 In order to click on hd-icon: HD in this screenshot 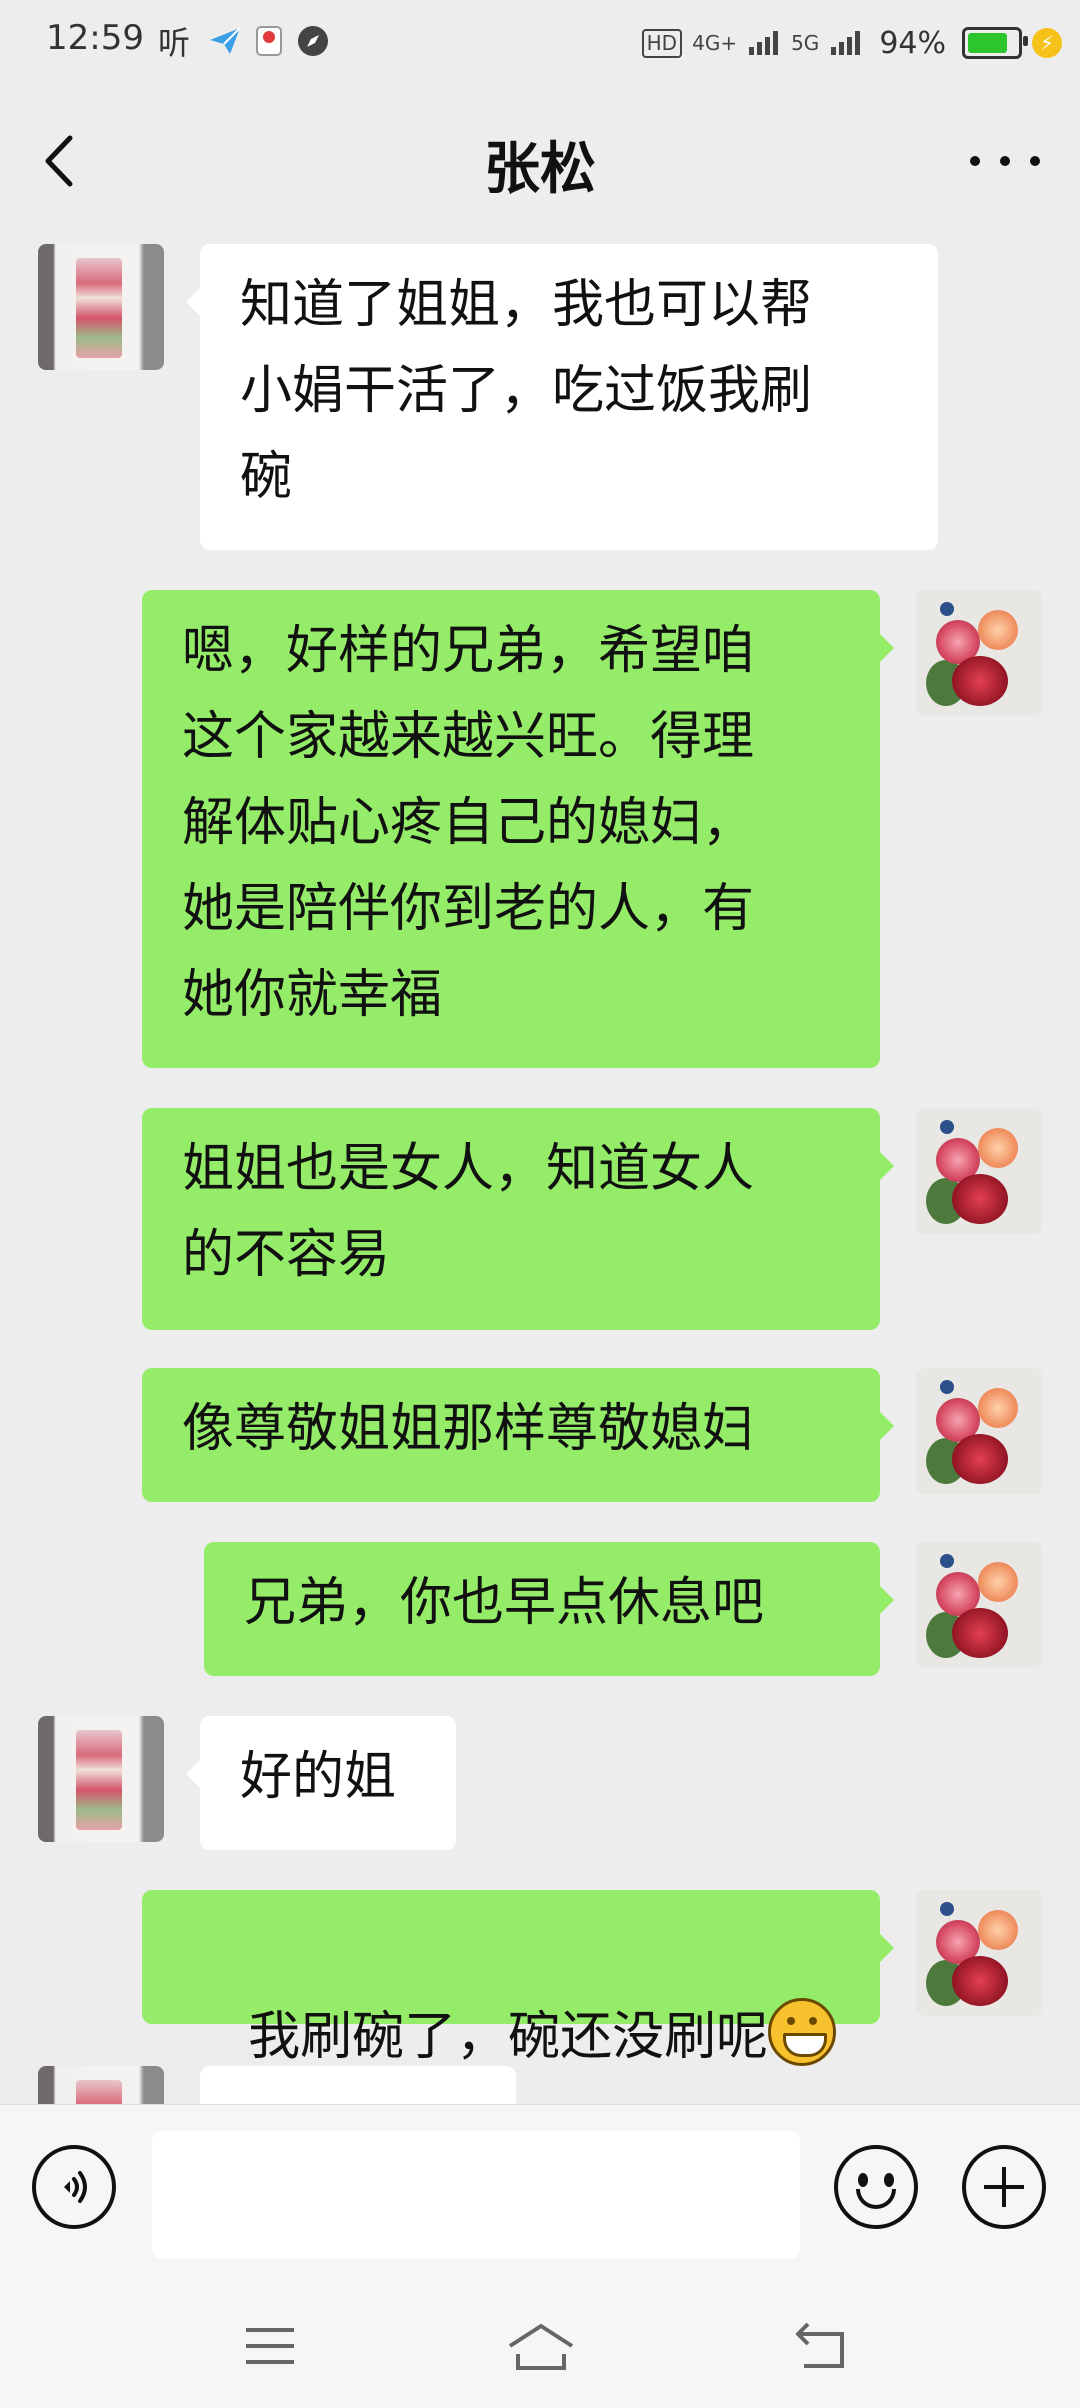, I will do `click(662, 43)`.